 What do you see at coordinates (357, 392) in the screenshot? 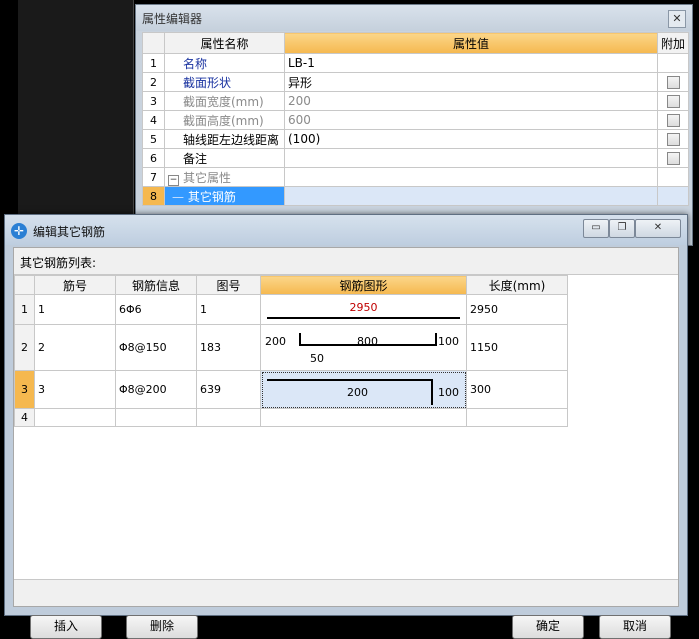
I see `shape-mid-dimension: 200` at bounding box center [357, 392].